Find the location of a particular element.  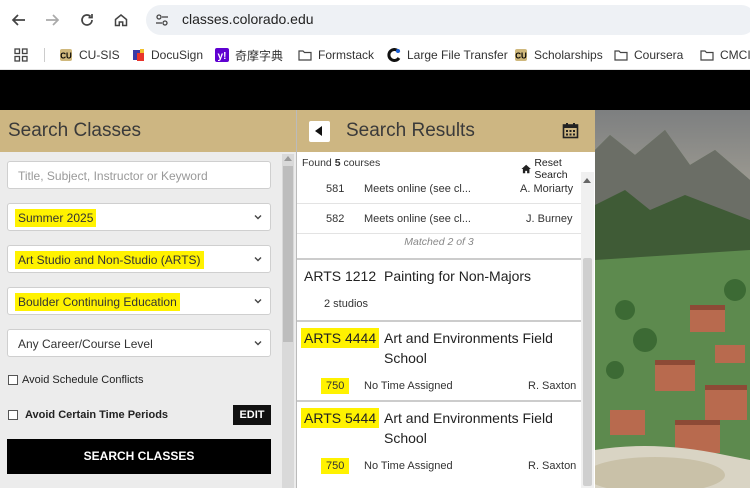

keyword-search-input: Title, Subject, Instructor or Keyword is located at coordinates (139, 175).